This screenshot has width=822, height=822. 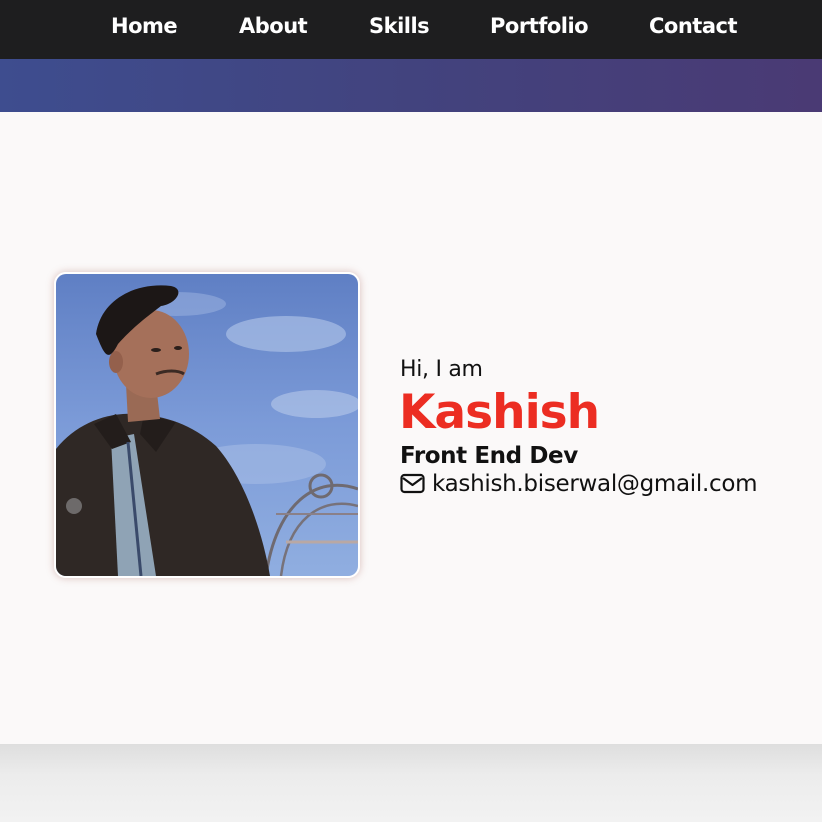 I want to click on nav-link-skills: Skills, so click(x=399, y=26).